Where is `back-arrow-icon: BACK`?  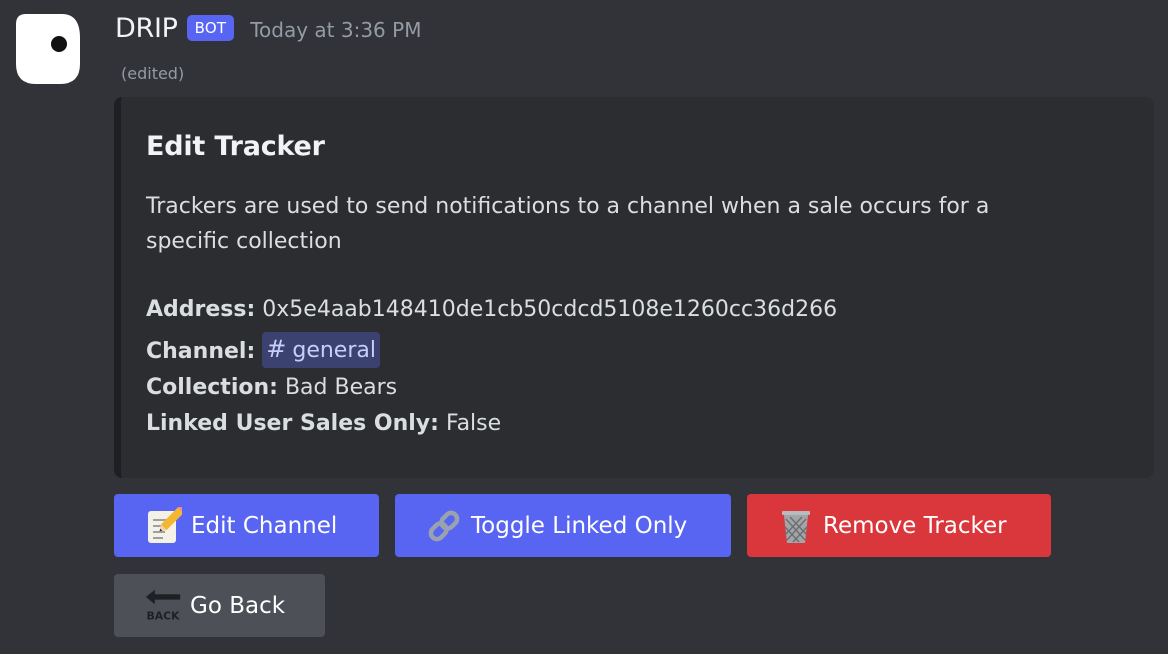 back-arrow-icon: BACK is located at coordinates (163, 606).